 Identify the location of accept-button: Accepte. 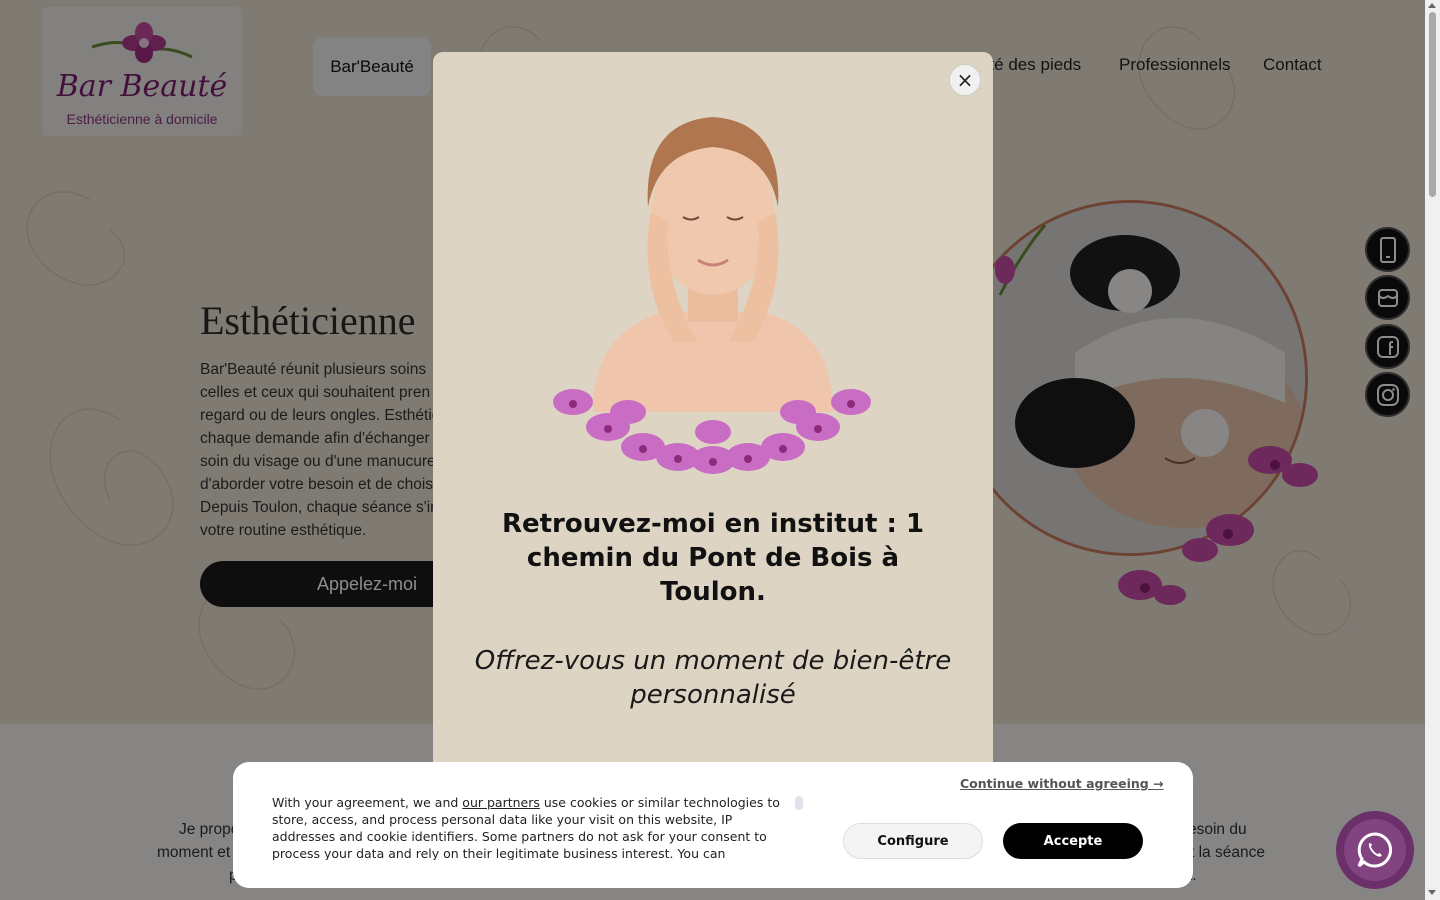
(1073, 841).